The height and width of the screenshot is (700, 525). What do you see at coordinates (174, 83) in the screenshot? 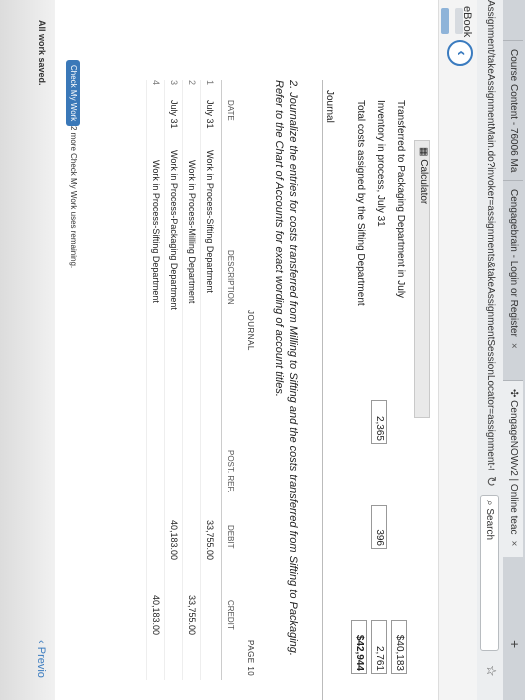
I see `row-number: 3` at bounding box center [174, 83].